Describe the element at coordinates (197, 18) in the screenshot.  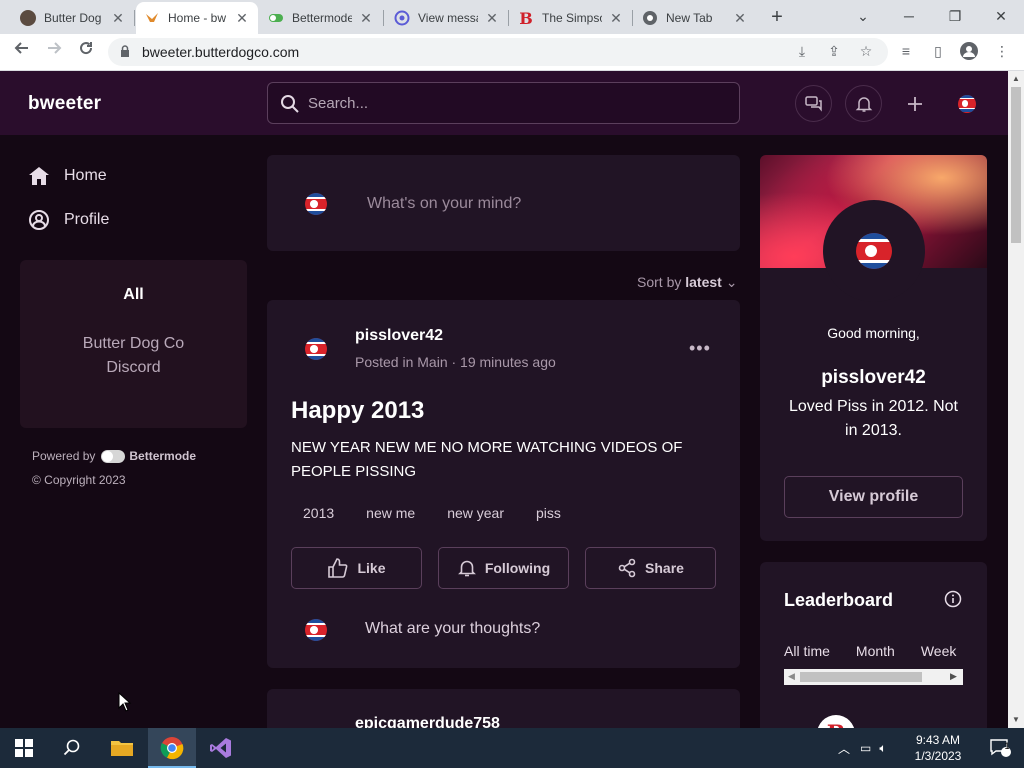
I see `browser-tab-home: Home - bw ✕` at that location.